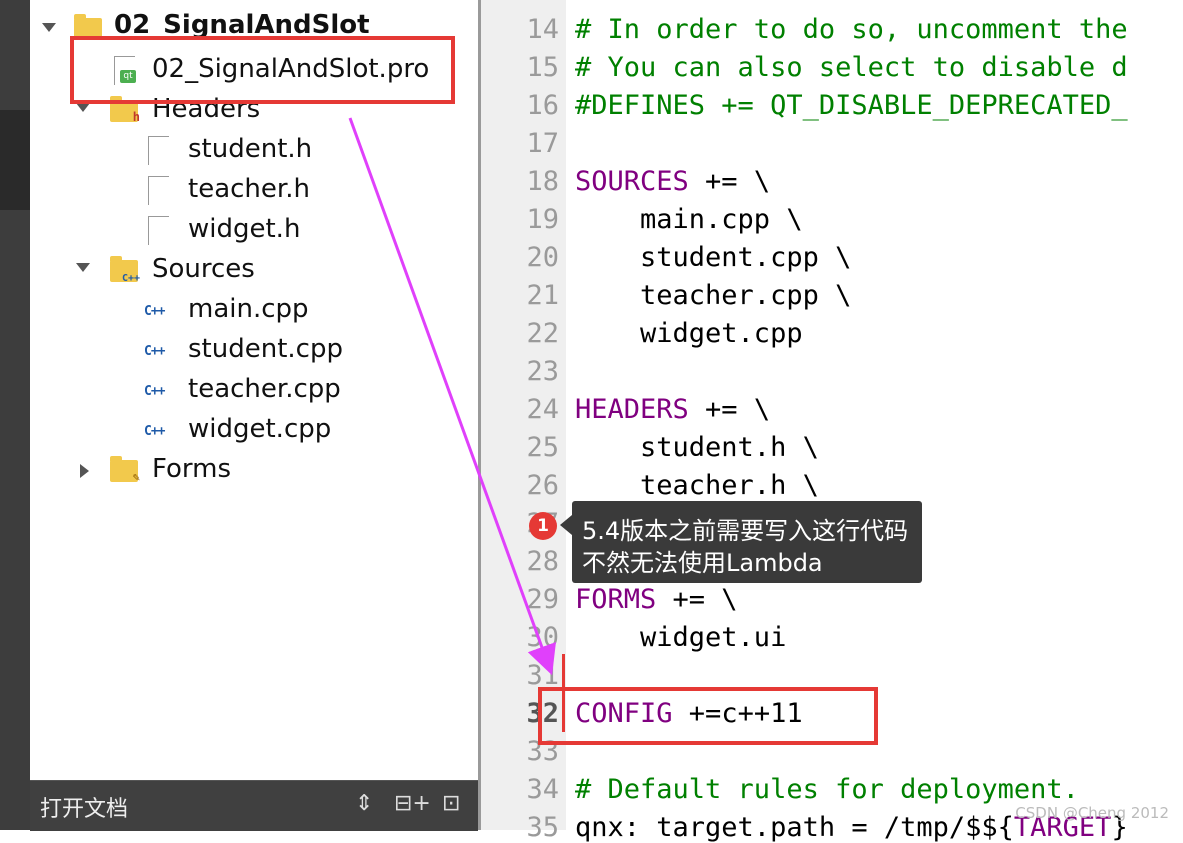  I want to click on arrow-line, so click(452, 396).